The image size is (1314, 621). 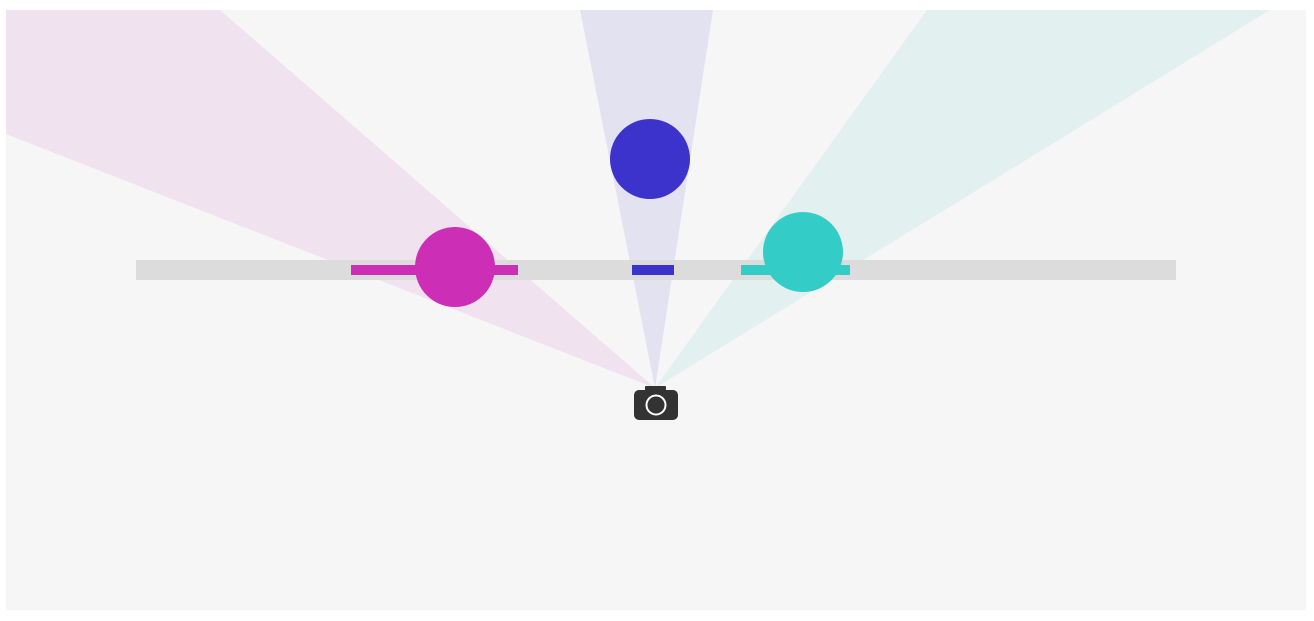 I want to click on magenta-sphere, so click(x=455, y=267).